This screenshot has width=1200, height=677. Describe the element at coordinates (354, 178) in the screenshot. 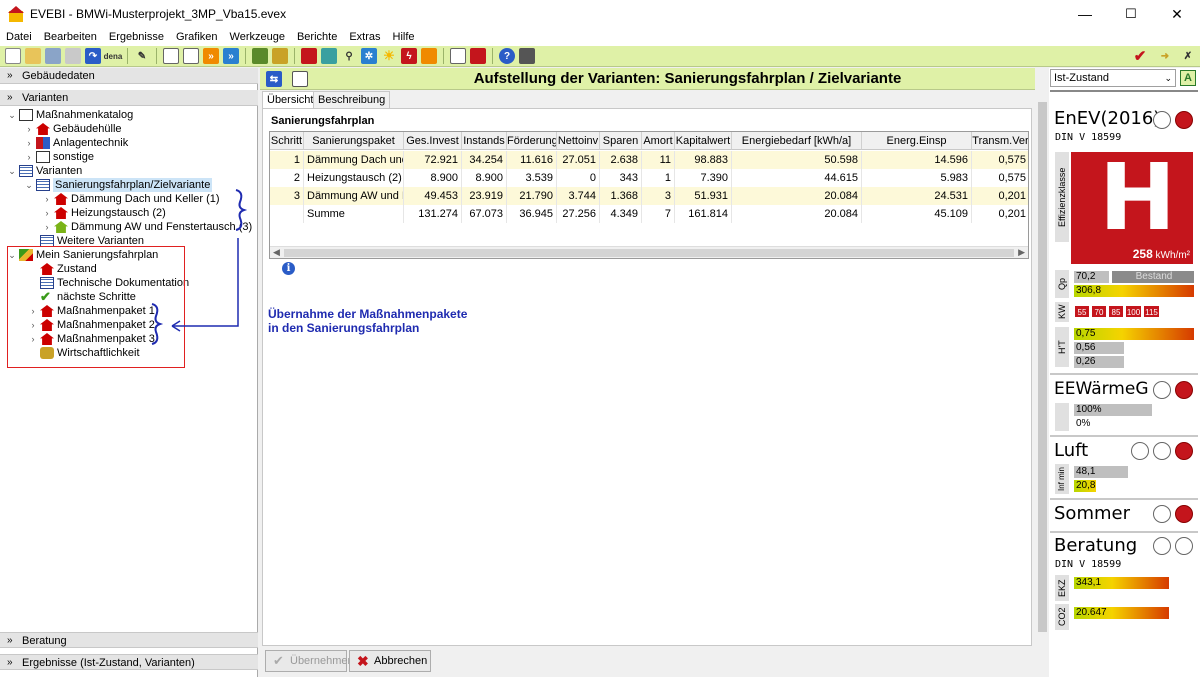

I see `table-cell: Heizungstausch (2)` at that location.